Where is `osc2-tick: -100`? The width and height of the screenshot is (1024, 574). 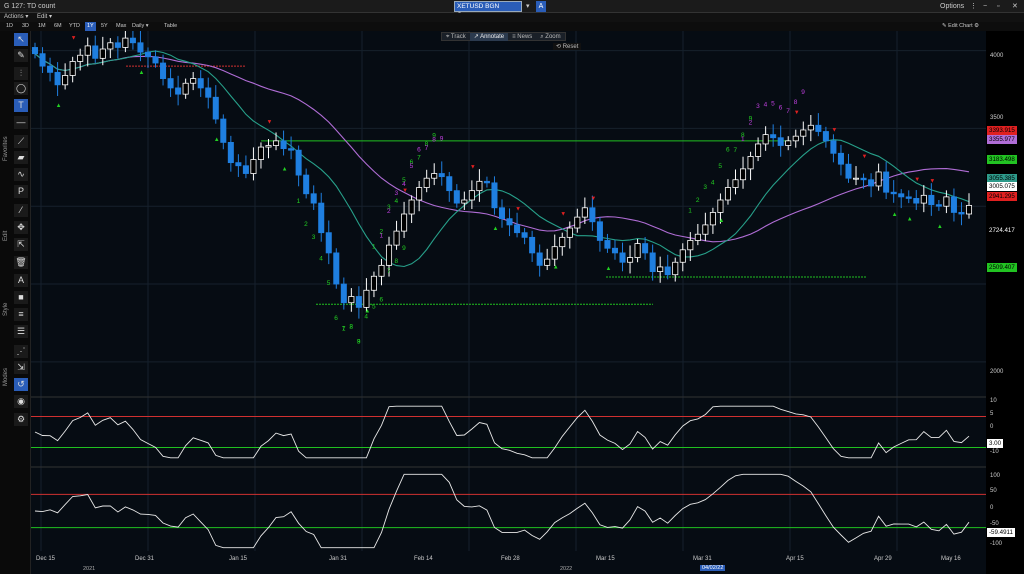
osc2-tick: -100 is located at coordinates (996, 544).